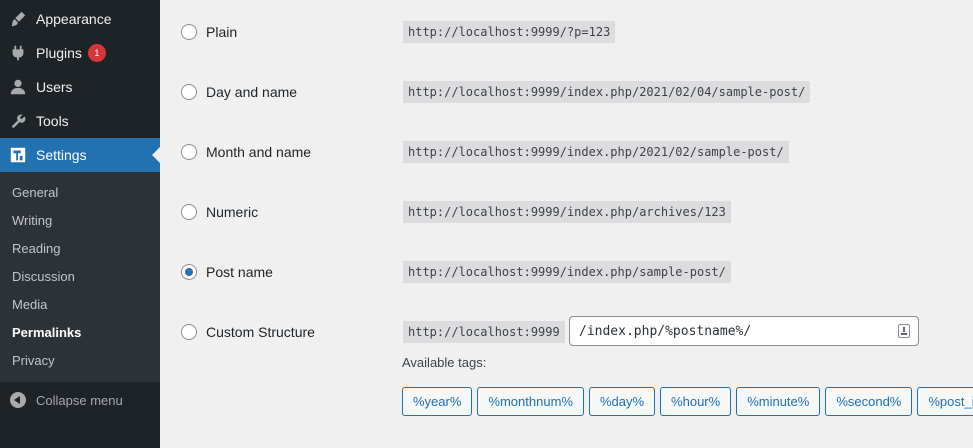  Describe the element at coordinates (904, 331) in the screenshot. I see `password-manager-icon` at that location.